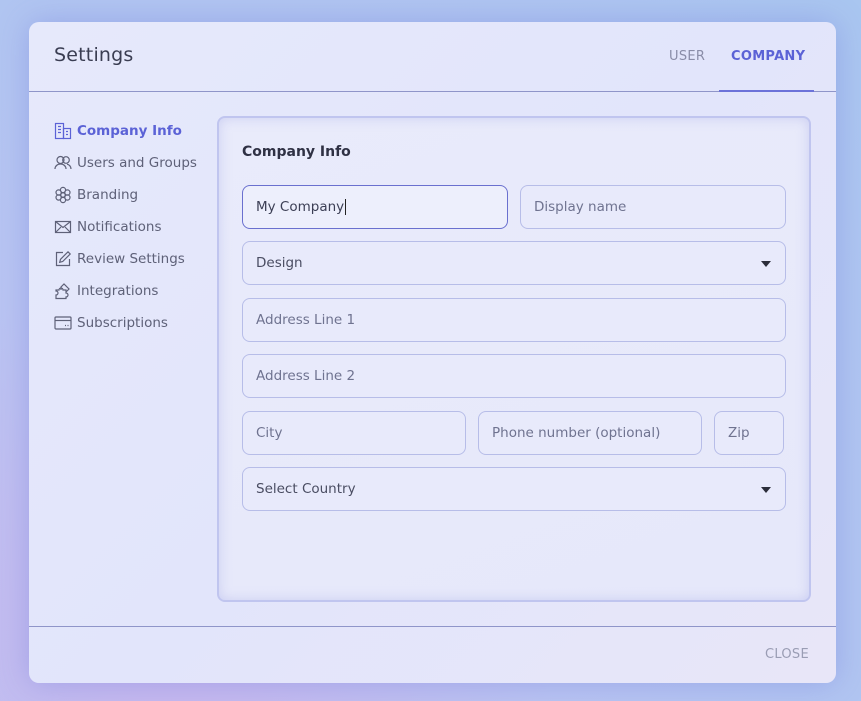 This screenshot has height=701, width=861. Describe the element at coordinates (432, 654) in the screenshot. I see `modal-footer: CLOSE` at that location.